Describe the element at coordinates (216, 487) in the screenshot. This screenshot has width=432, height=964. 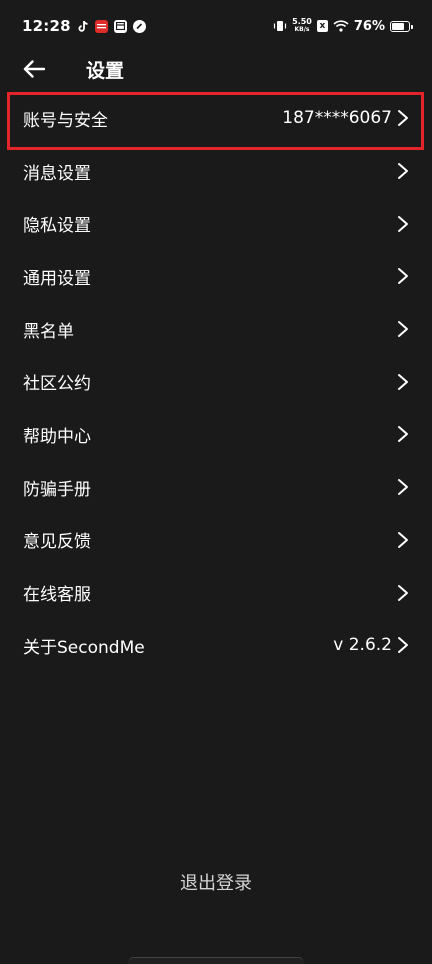
I see `settings-item-anti-fraud-guide: 防骗手册` at that location.